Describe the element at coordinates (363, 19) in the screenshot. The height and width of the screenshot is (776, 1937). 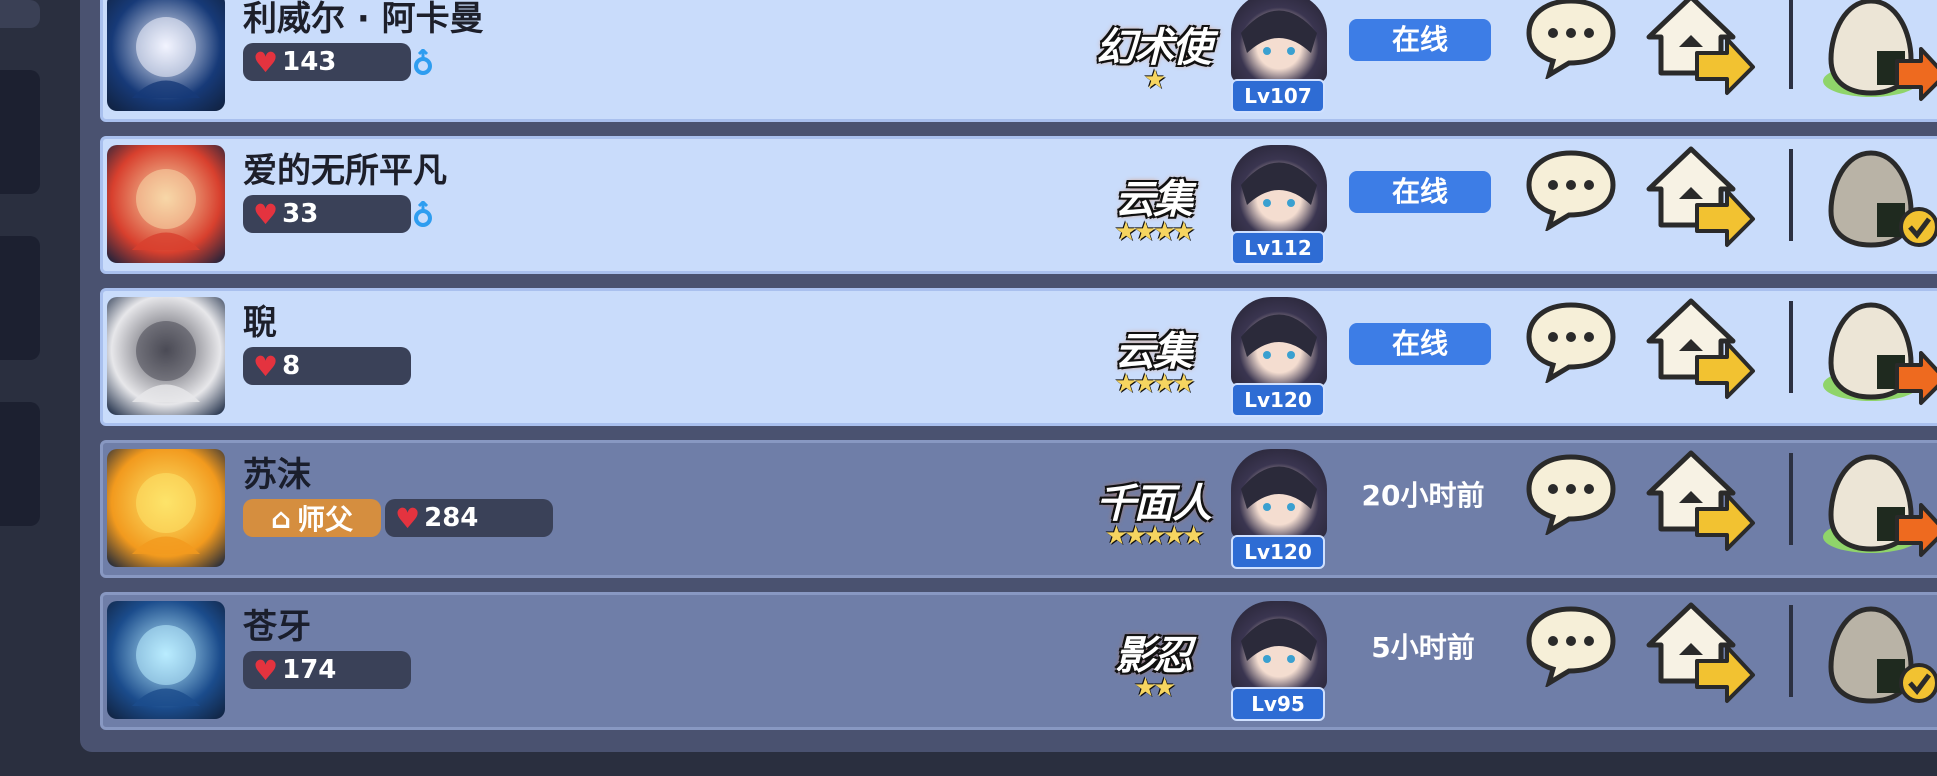
I see `friend-name: 利威尔 · 阿卡曼` at that location.